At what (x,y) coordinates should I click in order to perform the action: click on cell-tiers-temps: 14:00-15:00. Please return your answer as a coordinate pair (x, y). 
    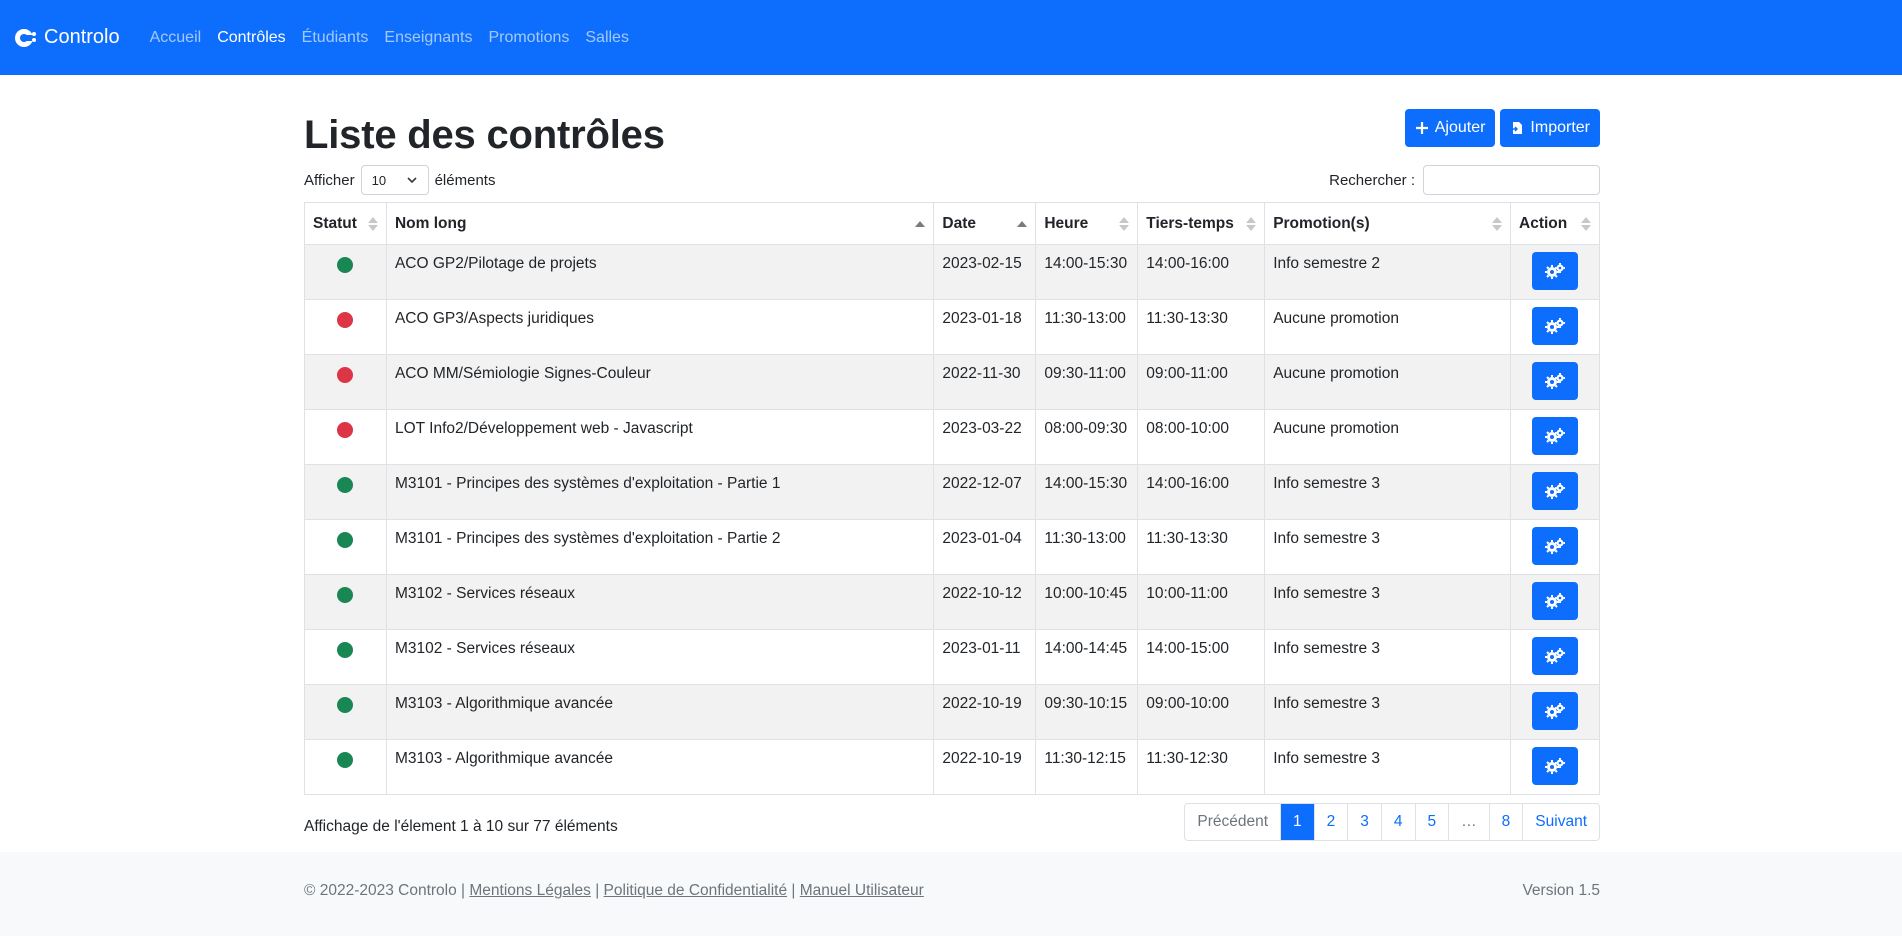
    Looking at the image, I should click on (1201, 657).